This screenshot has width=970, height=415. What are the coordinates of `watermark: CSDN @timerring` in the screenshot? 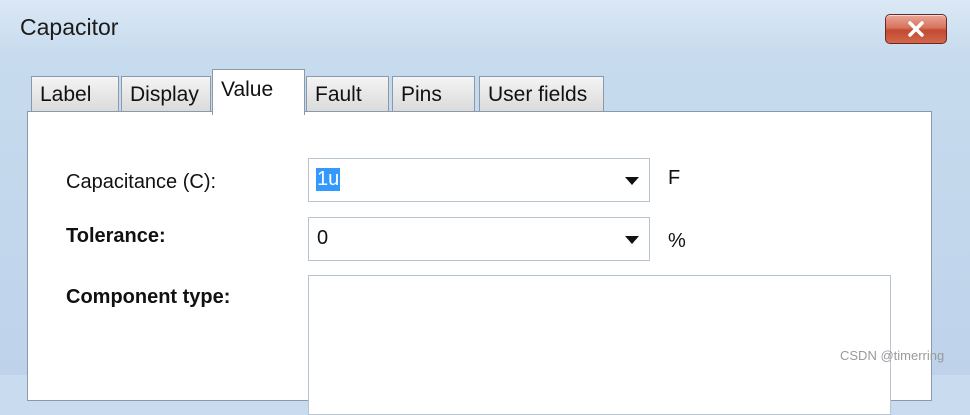 It's located at (892, 355).